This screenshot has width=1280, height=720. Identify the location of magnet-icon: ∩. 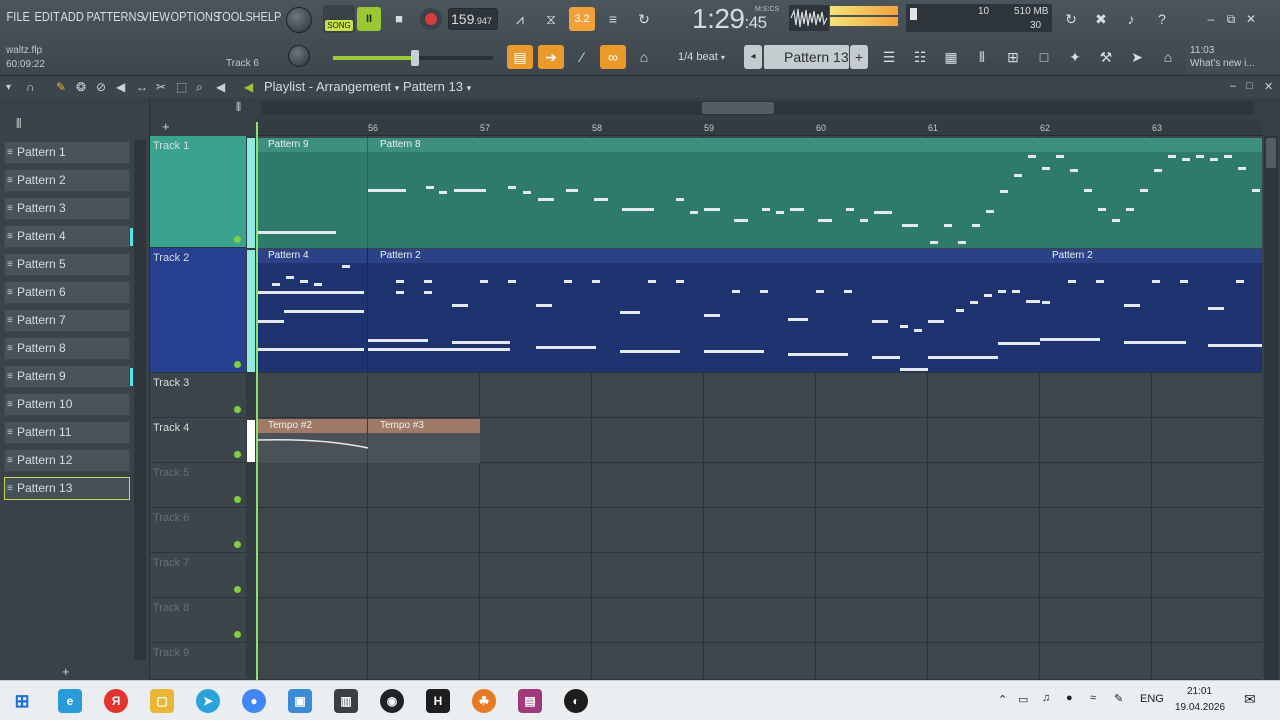
(30, 87).